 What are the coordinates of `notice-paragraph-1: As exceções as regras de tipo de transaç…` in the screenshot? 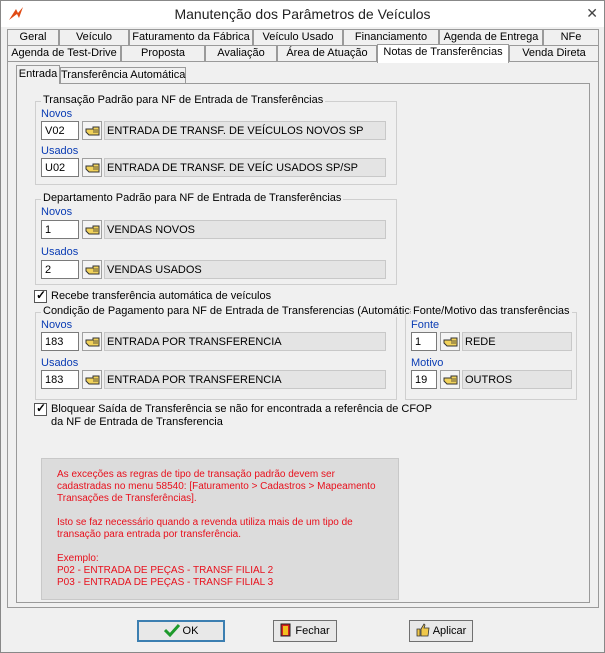 It's located at (216, 486).